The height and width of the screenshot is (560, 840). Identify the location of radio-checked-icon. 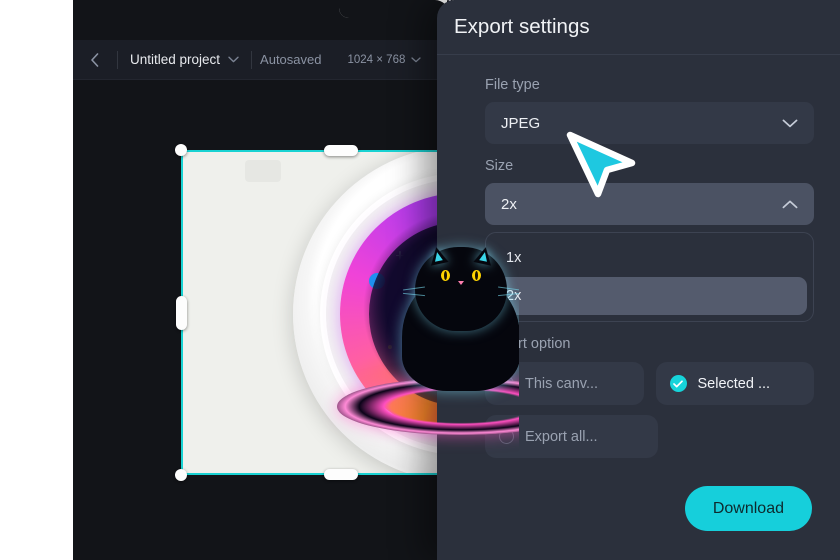
(678, 383).